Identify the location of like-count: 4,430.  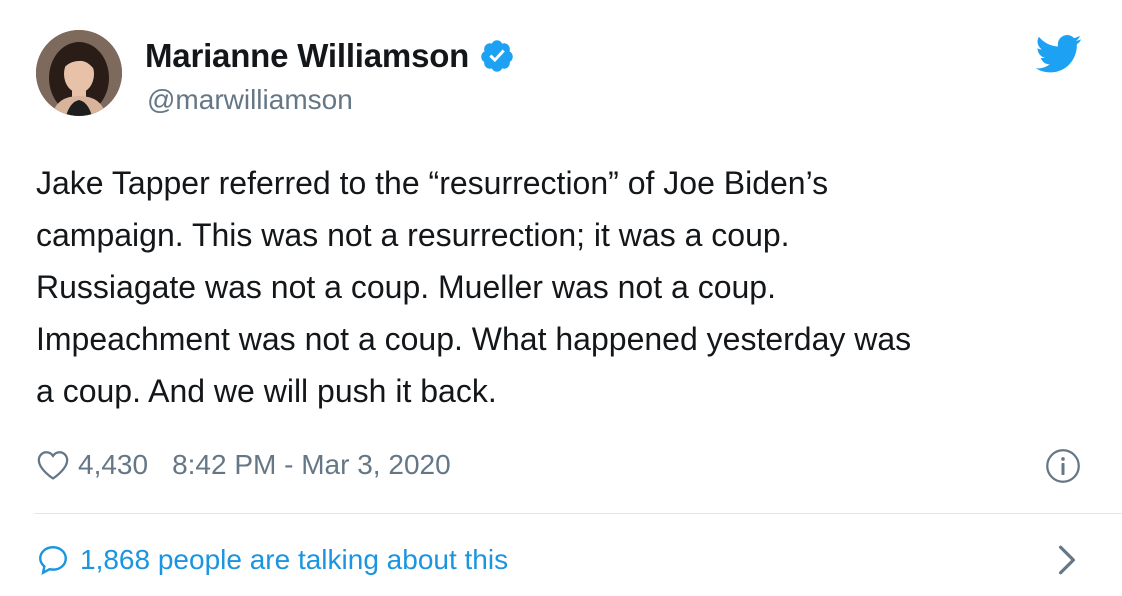
(113, 465).